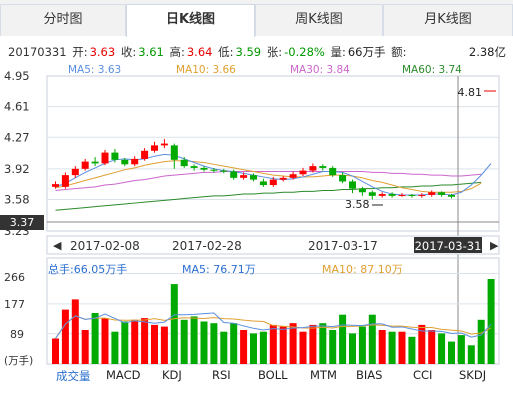  I want to click on price-tick-label: 4.95, so click(17, 76).